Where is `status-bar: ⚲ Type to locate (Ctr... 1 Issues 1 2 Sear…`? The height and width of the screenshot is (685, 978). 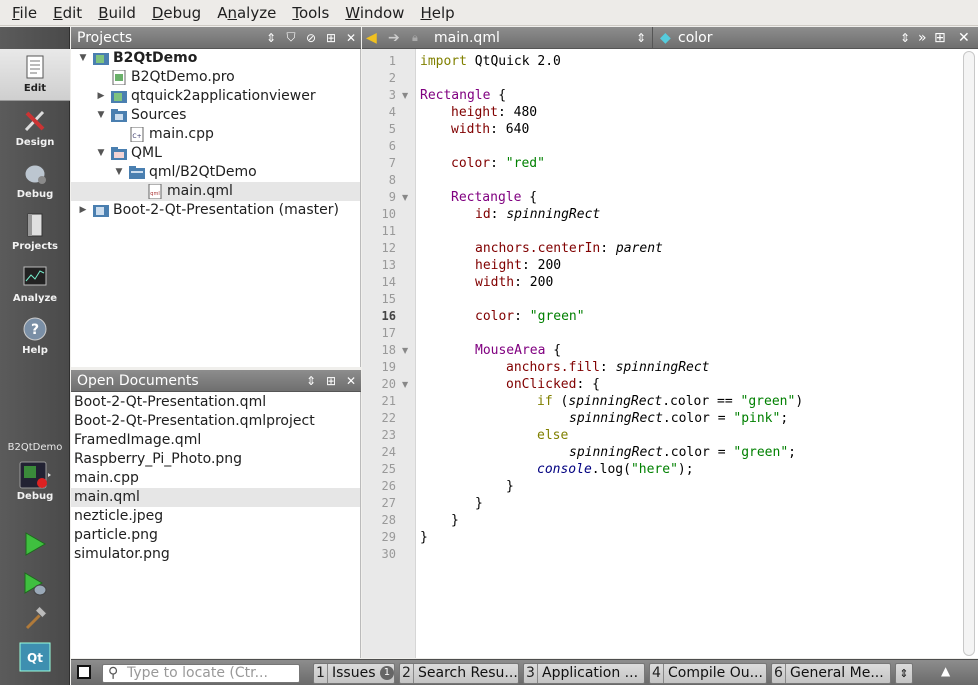
status-bar: ⚲ Type to locate (Ctr... 1 Issues 1 2 Sear… is located at coordinates (524, 672).